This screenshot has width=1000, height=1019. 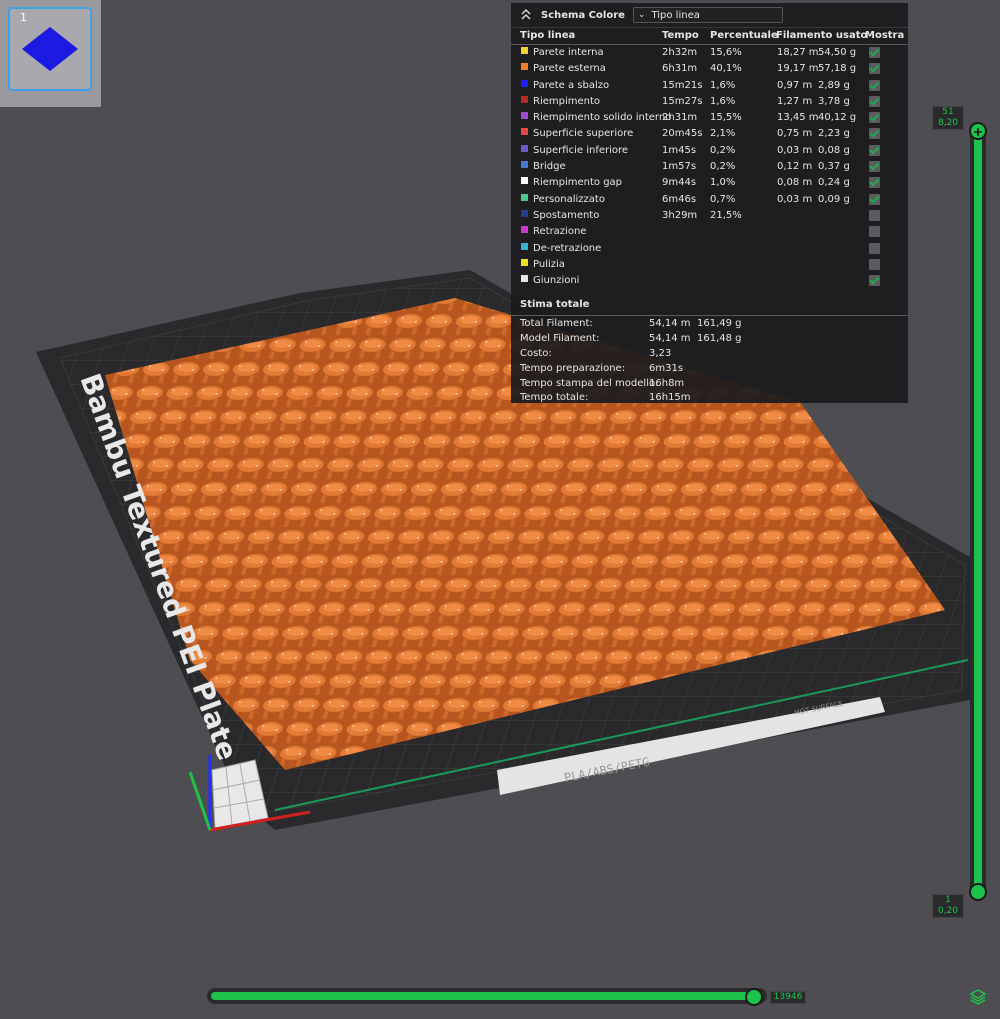 What do you see at coordinates (834, 199) in the screenshot?
I see `line-type-weight: 0,09 g` at bounding box center [834, 199].